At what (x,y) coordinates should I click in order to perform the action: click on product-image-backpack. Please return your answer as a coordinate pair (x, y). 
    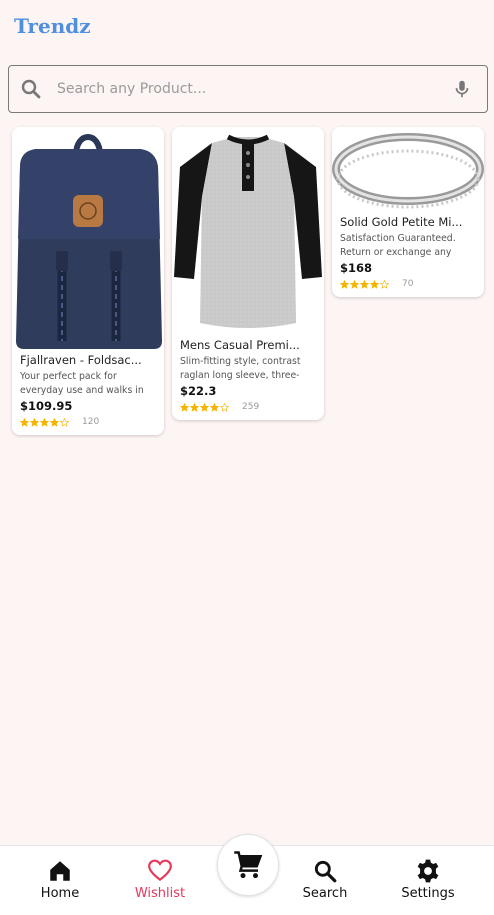
    Looking at the image, I should click on (88, 240).